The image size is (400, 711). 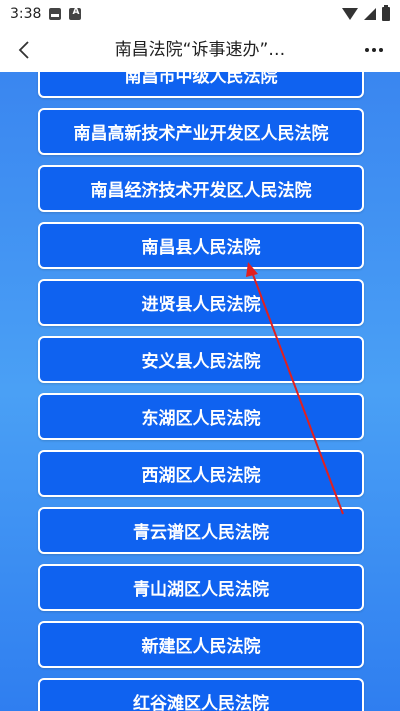 What do you see at coordinates (46, 14) in the screenshot?
I see `status-left: 3:38` at bounding box center [46, 14].